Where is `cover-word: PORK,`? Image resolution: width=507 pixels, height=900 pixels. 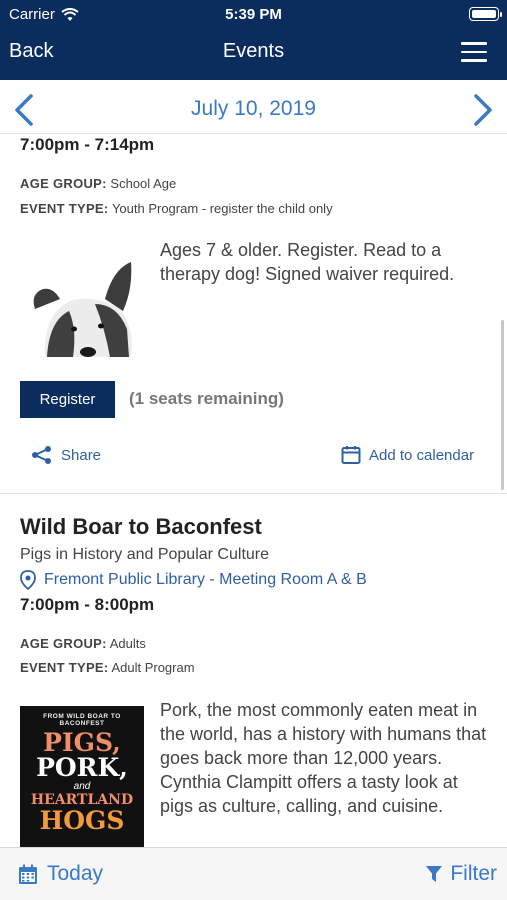 cover-word: PORK, is located at coordinates (82, 767).